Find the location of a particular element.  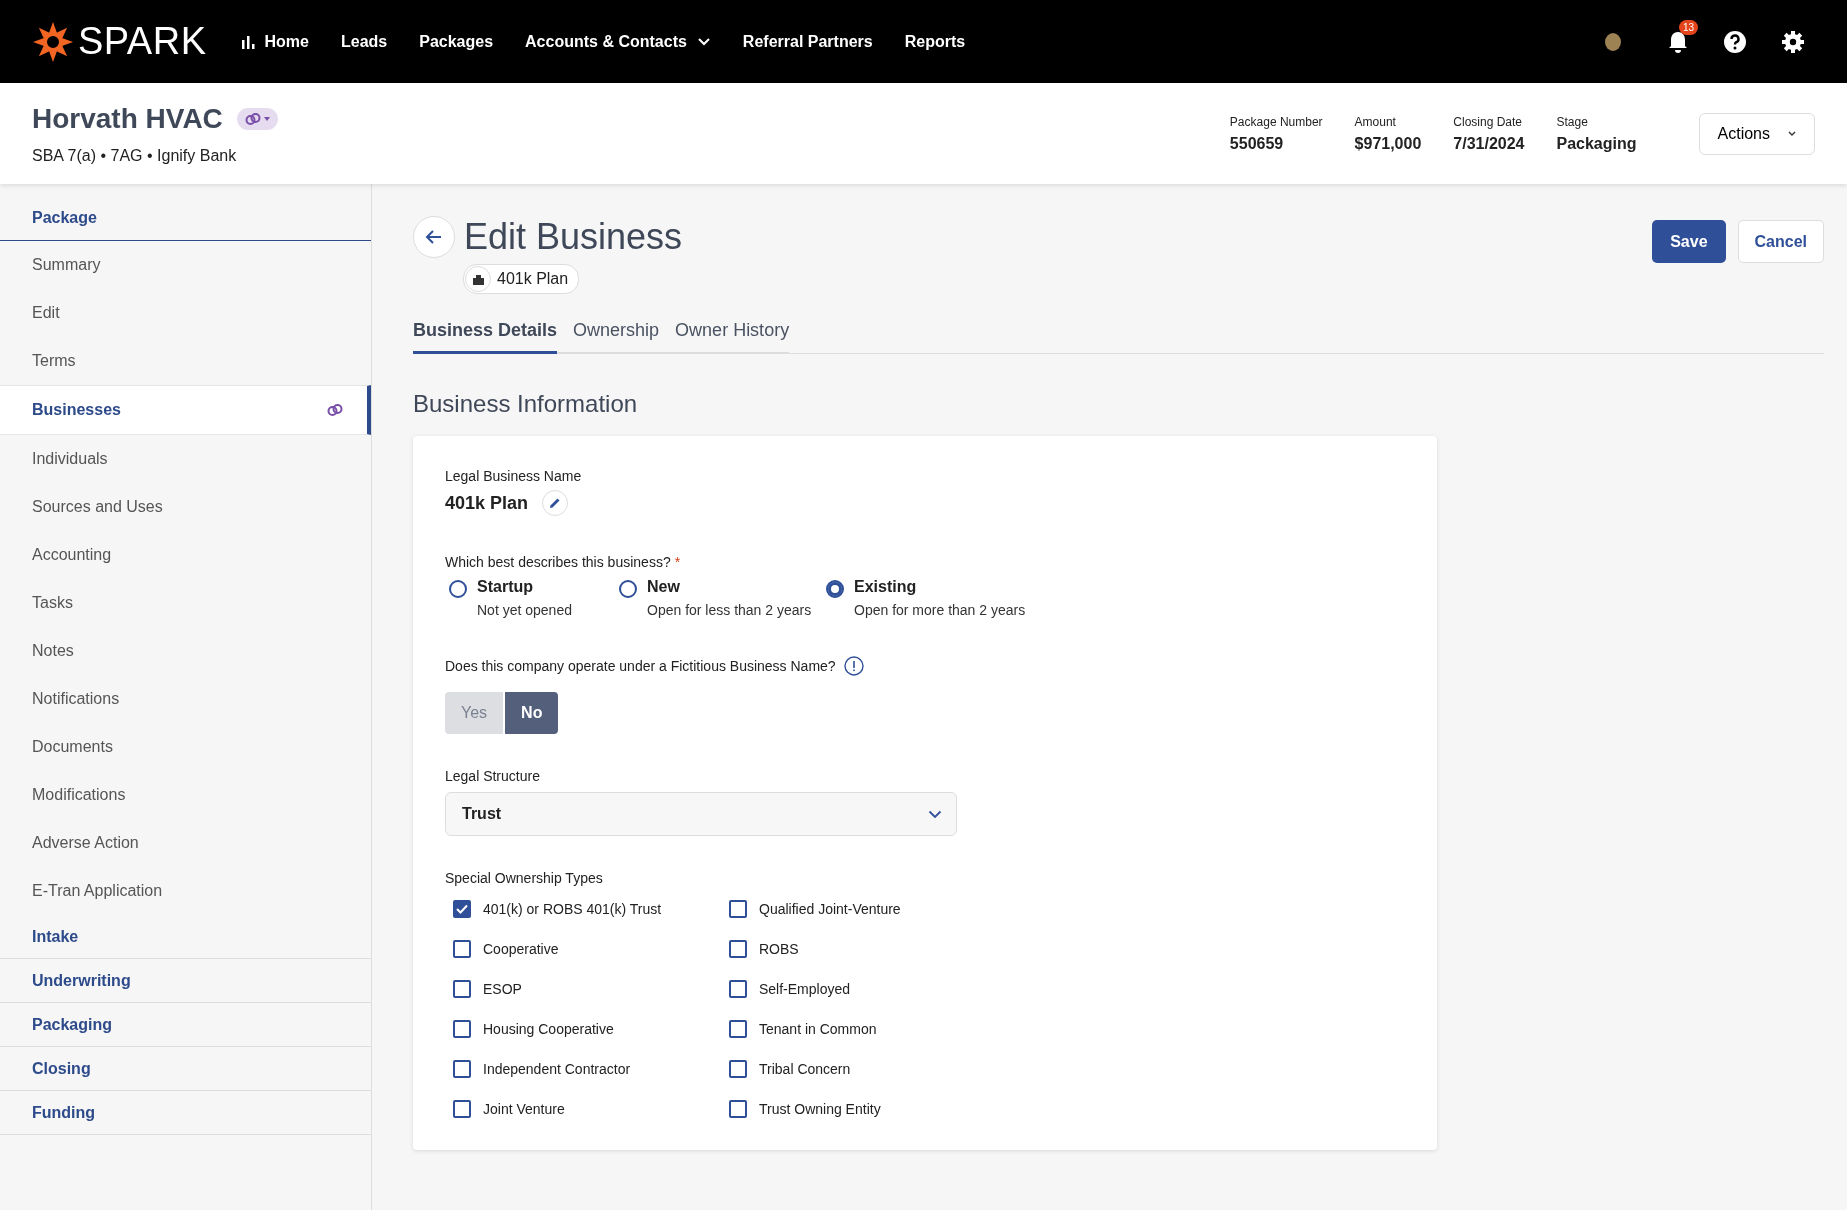

nav-link: Home is located at coordinates (274, 41).